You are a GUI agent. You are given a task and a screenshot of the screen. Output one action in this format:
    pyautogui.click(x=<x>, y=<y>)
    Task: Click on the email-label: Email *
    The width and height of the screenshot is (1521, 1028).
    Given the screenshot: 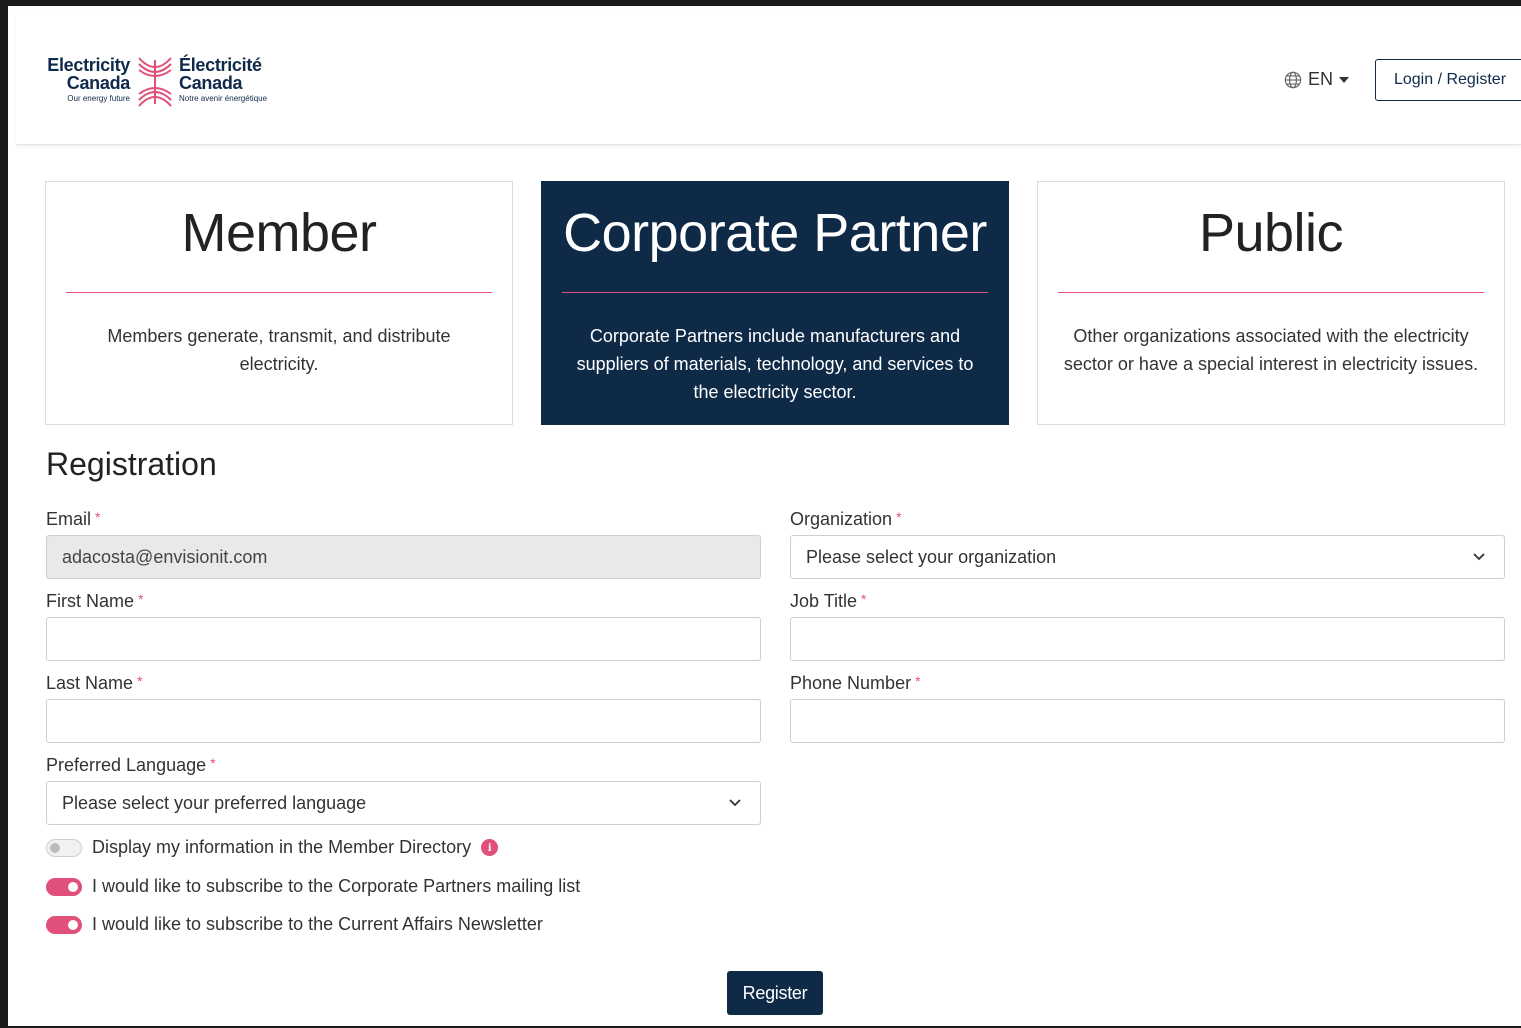 What is the action you would take?
    pyautogui.click(x=73, y=519)
    